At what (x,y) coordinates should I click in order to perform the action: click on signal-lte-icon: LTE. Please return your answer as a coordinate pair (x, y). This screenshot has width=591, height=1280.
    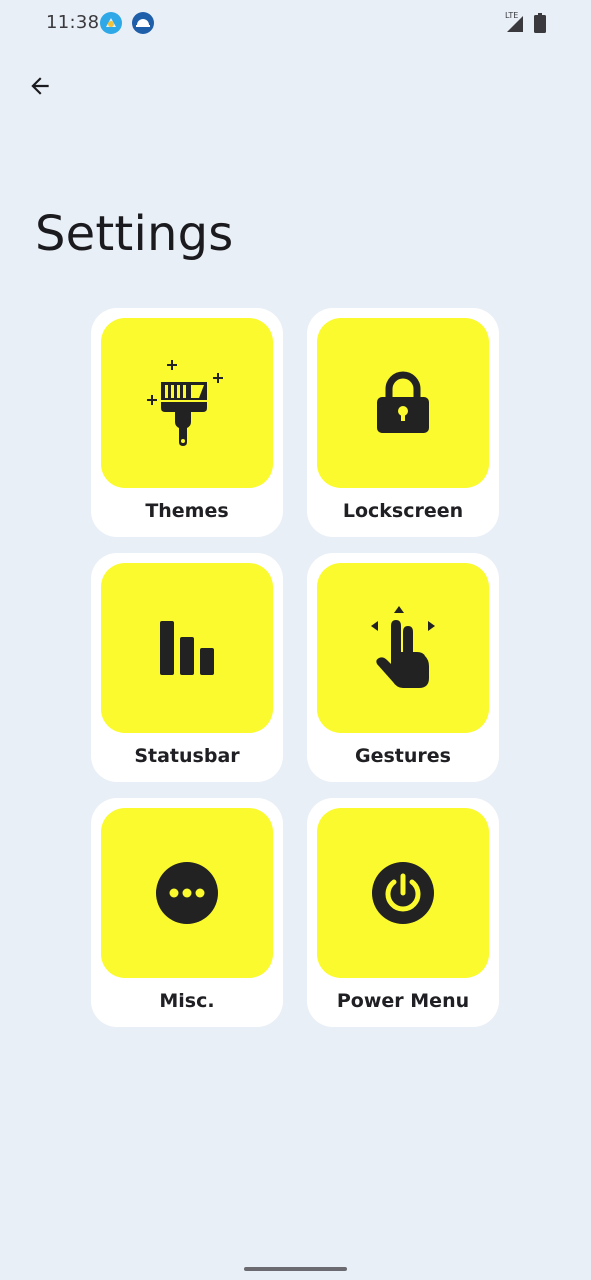
    Looking at the image, I should click on (515, 22).